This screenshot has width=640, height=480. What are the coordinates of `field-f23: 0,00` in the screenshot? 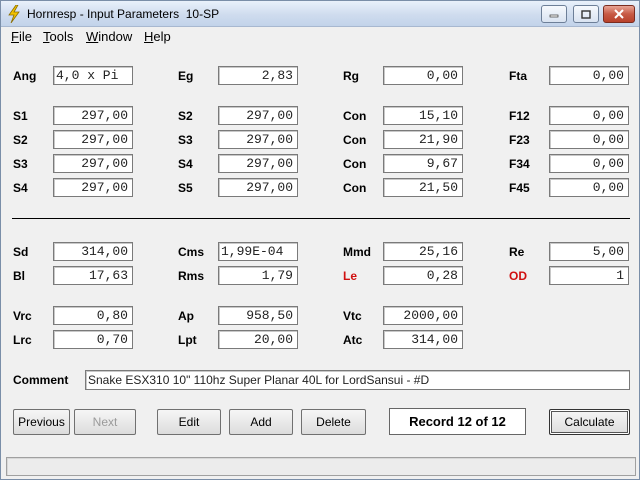 It's located at (589, 139).